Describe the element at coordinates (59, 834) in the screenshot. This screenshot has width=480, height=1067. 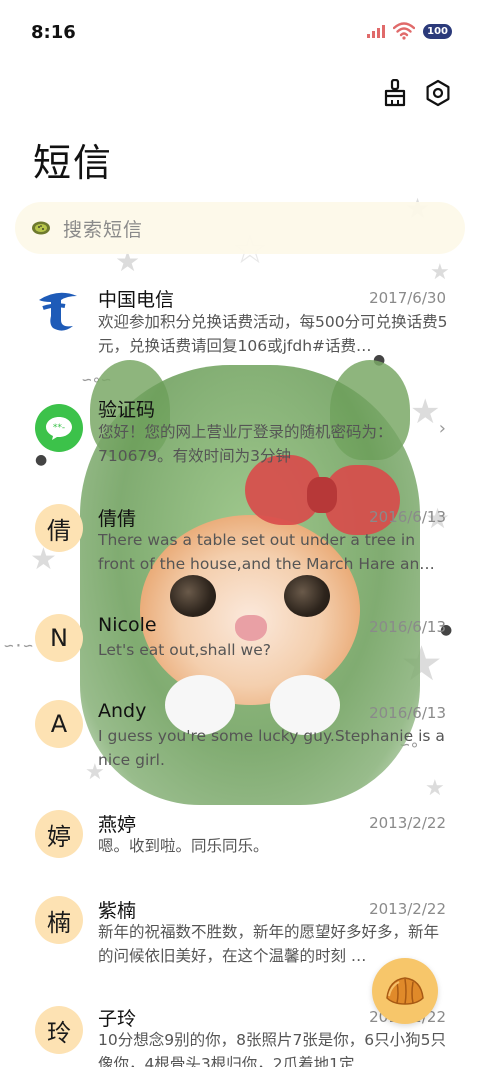
I see `avatar: 婷` at that location.